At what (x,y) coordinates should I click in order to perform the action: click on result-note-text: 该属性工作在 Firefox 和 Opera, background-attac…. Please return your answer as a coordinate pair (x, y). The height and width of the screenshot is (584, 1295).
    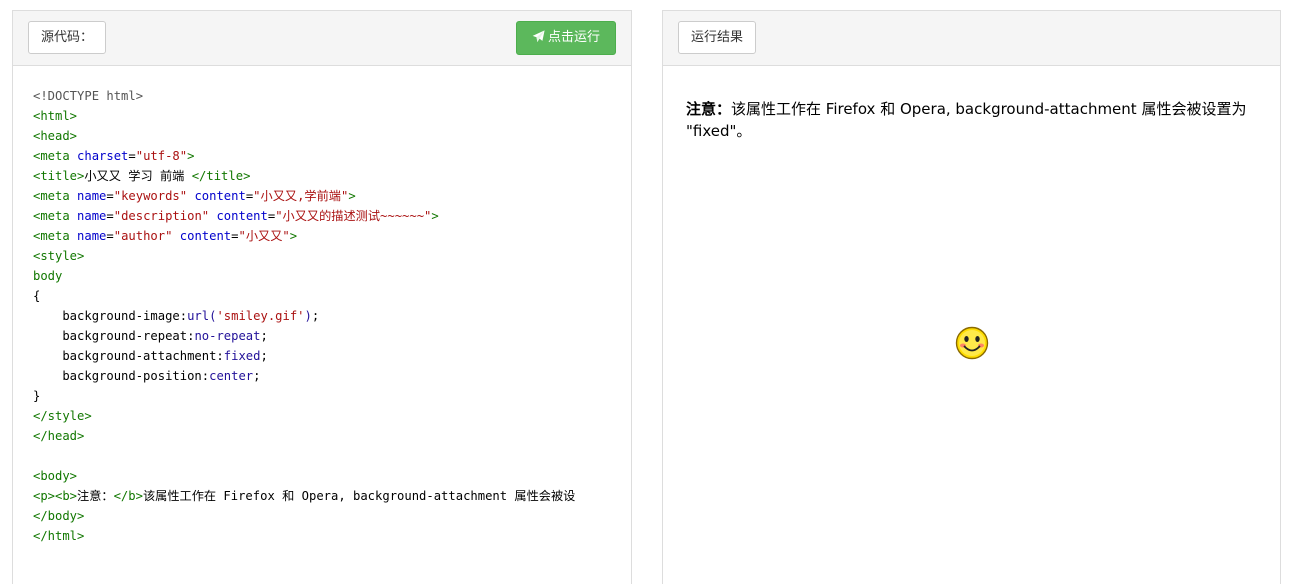
    Looking at the image, I should click on (966, 120).